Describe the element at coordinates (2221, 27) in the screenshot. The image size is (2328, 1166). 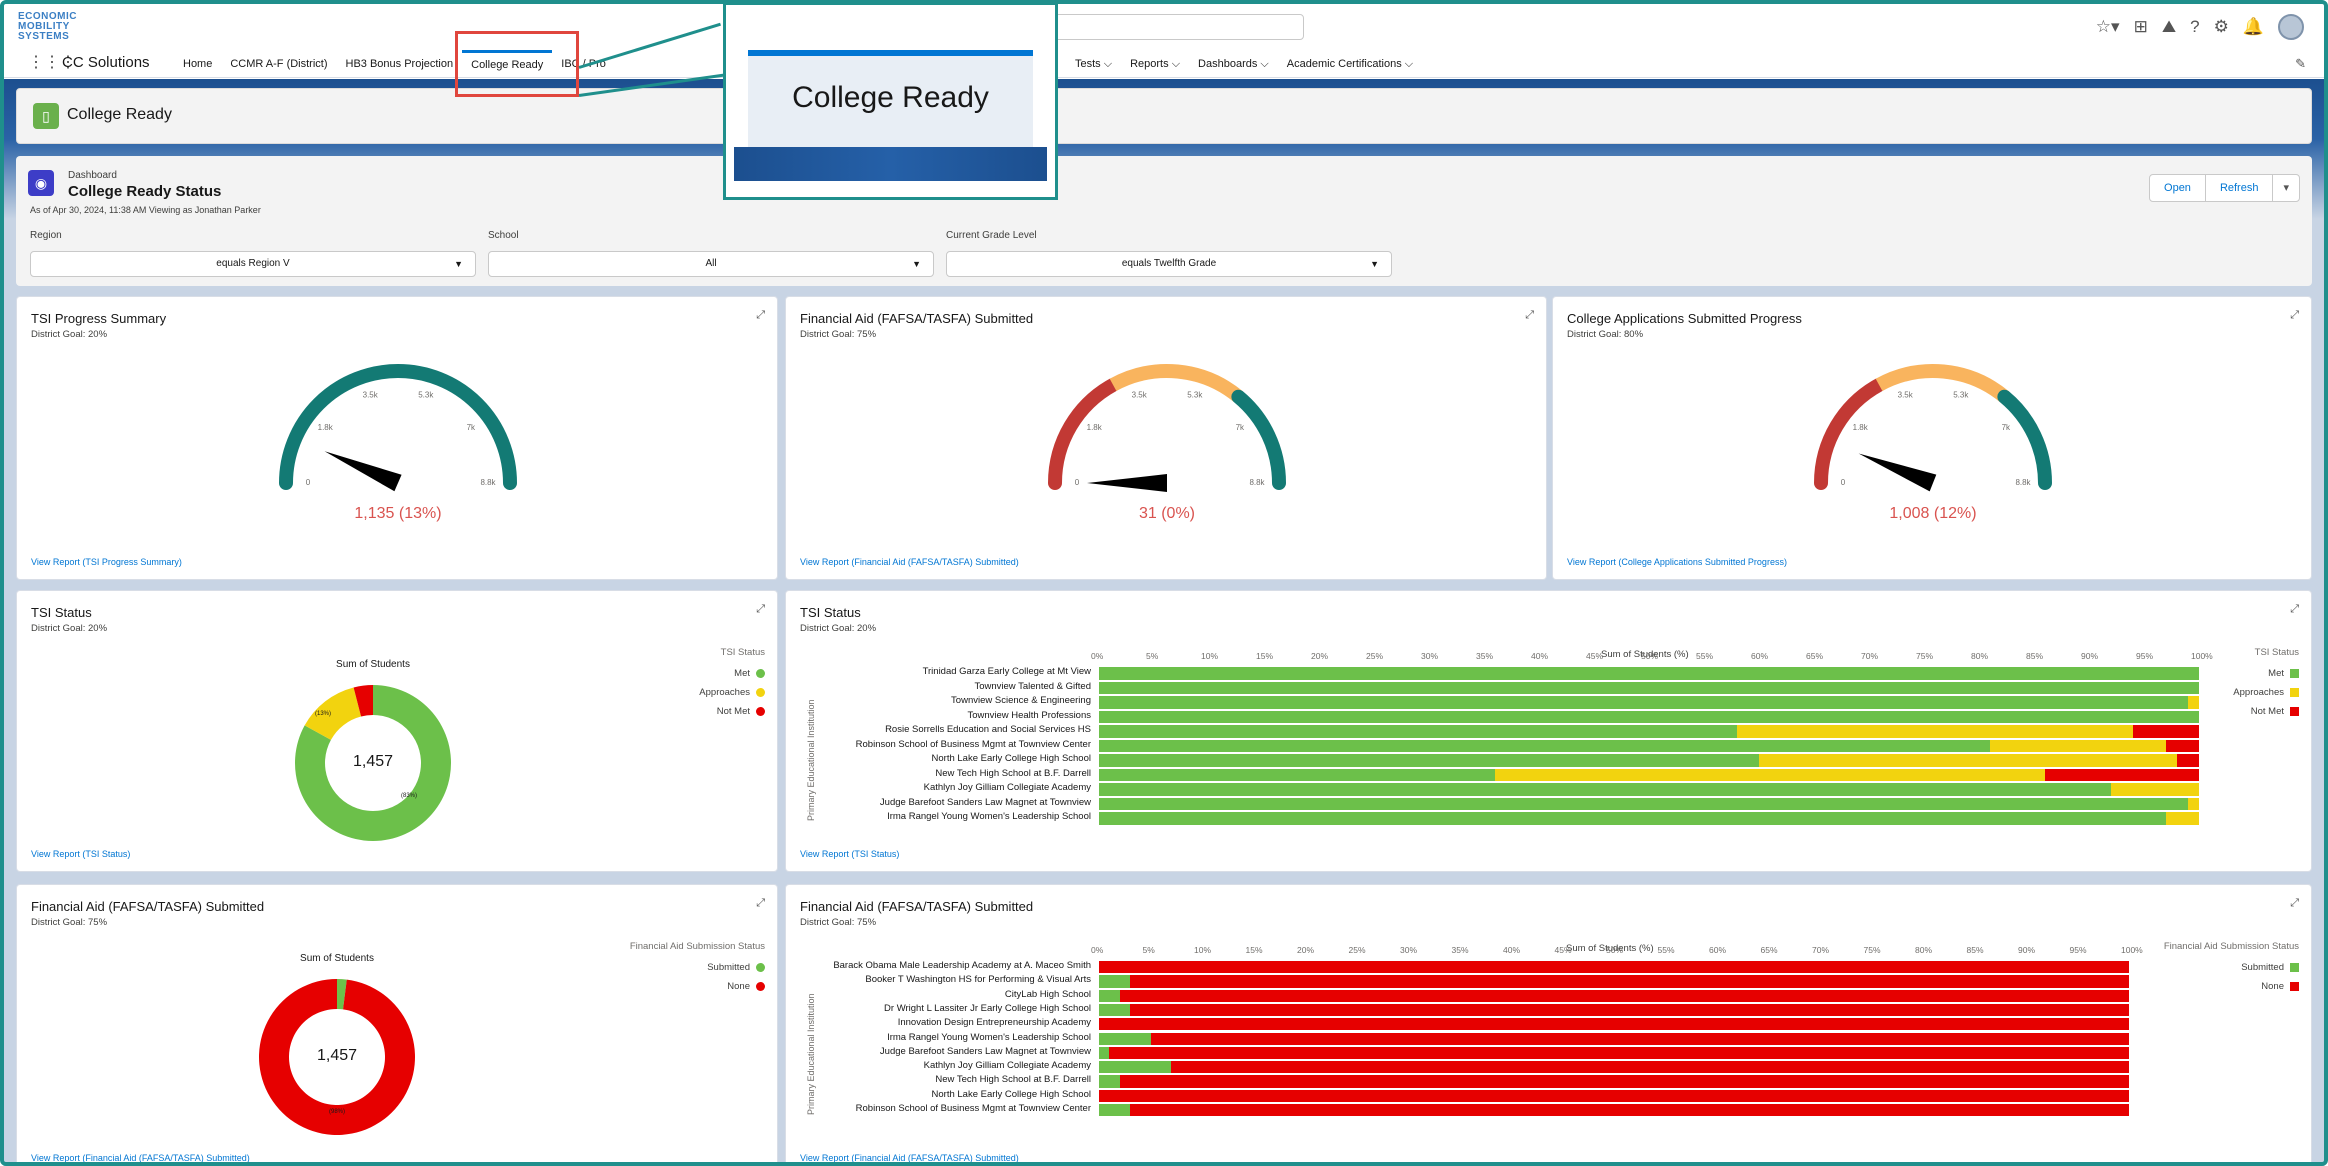
I see `setup-gear-icon: ⚙` at that location.